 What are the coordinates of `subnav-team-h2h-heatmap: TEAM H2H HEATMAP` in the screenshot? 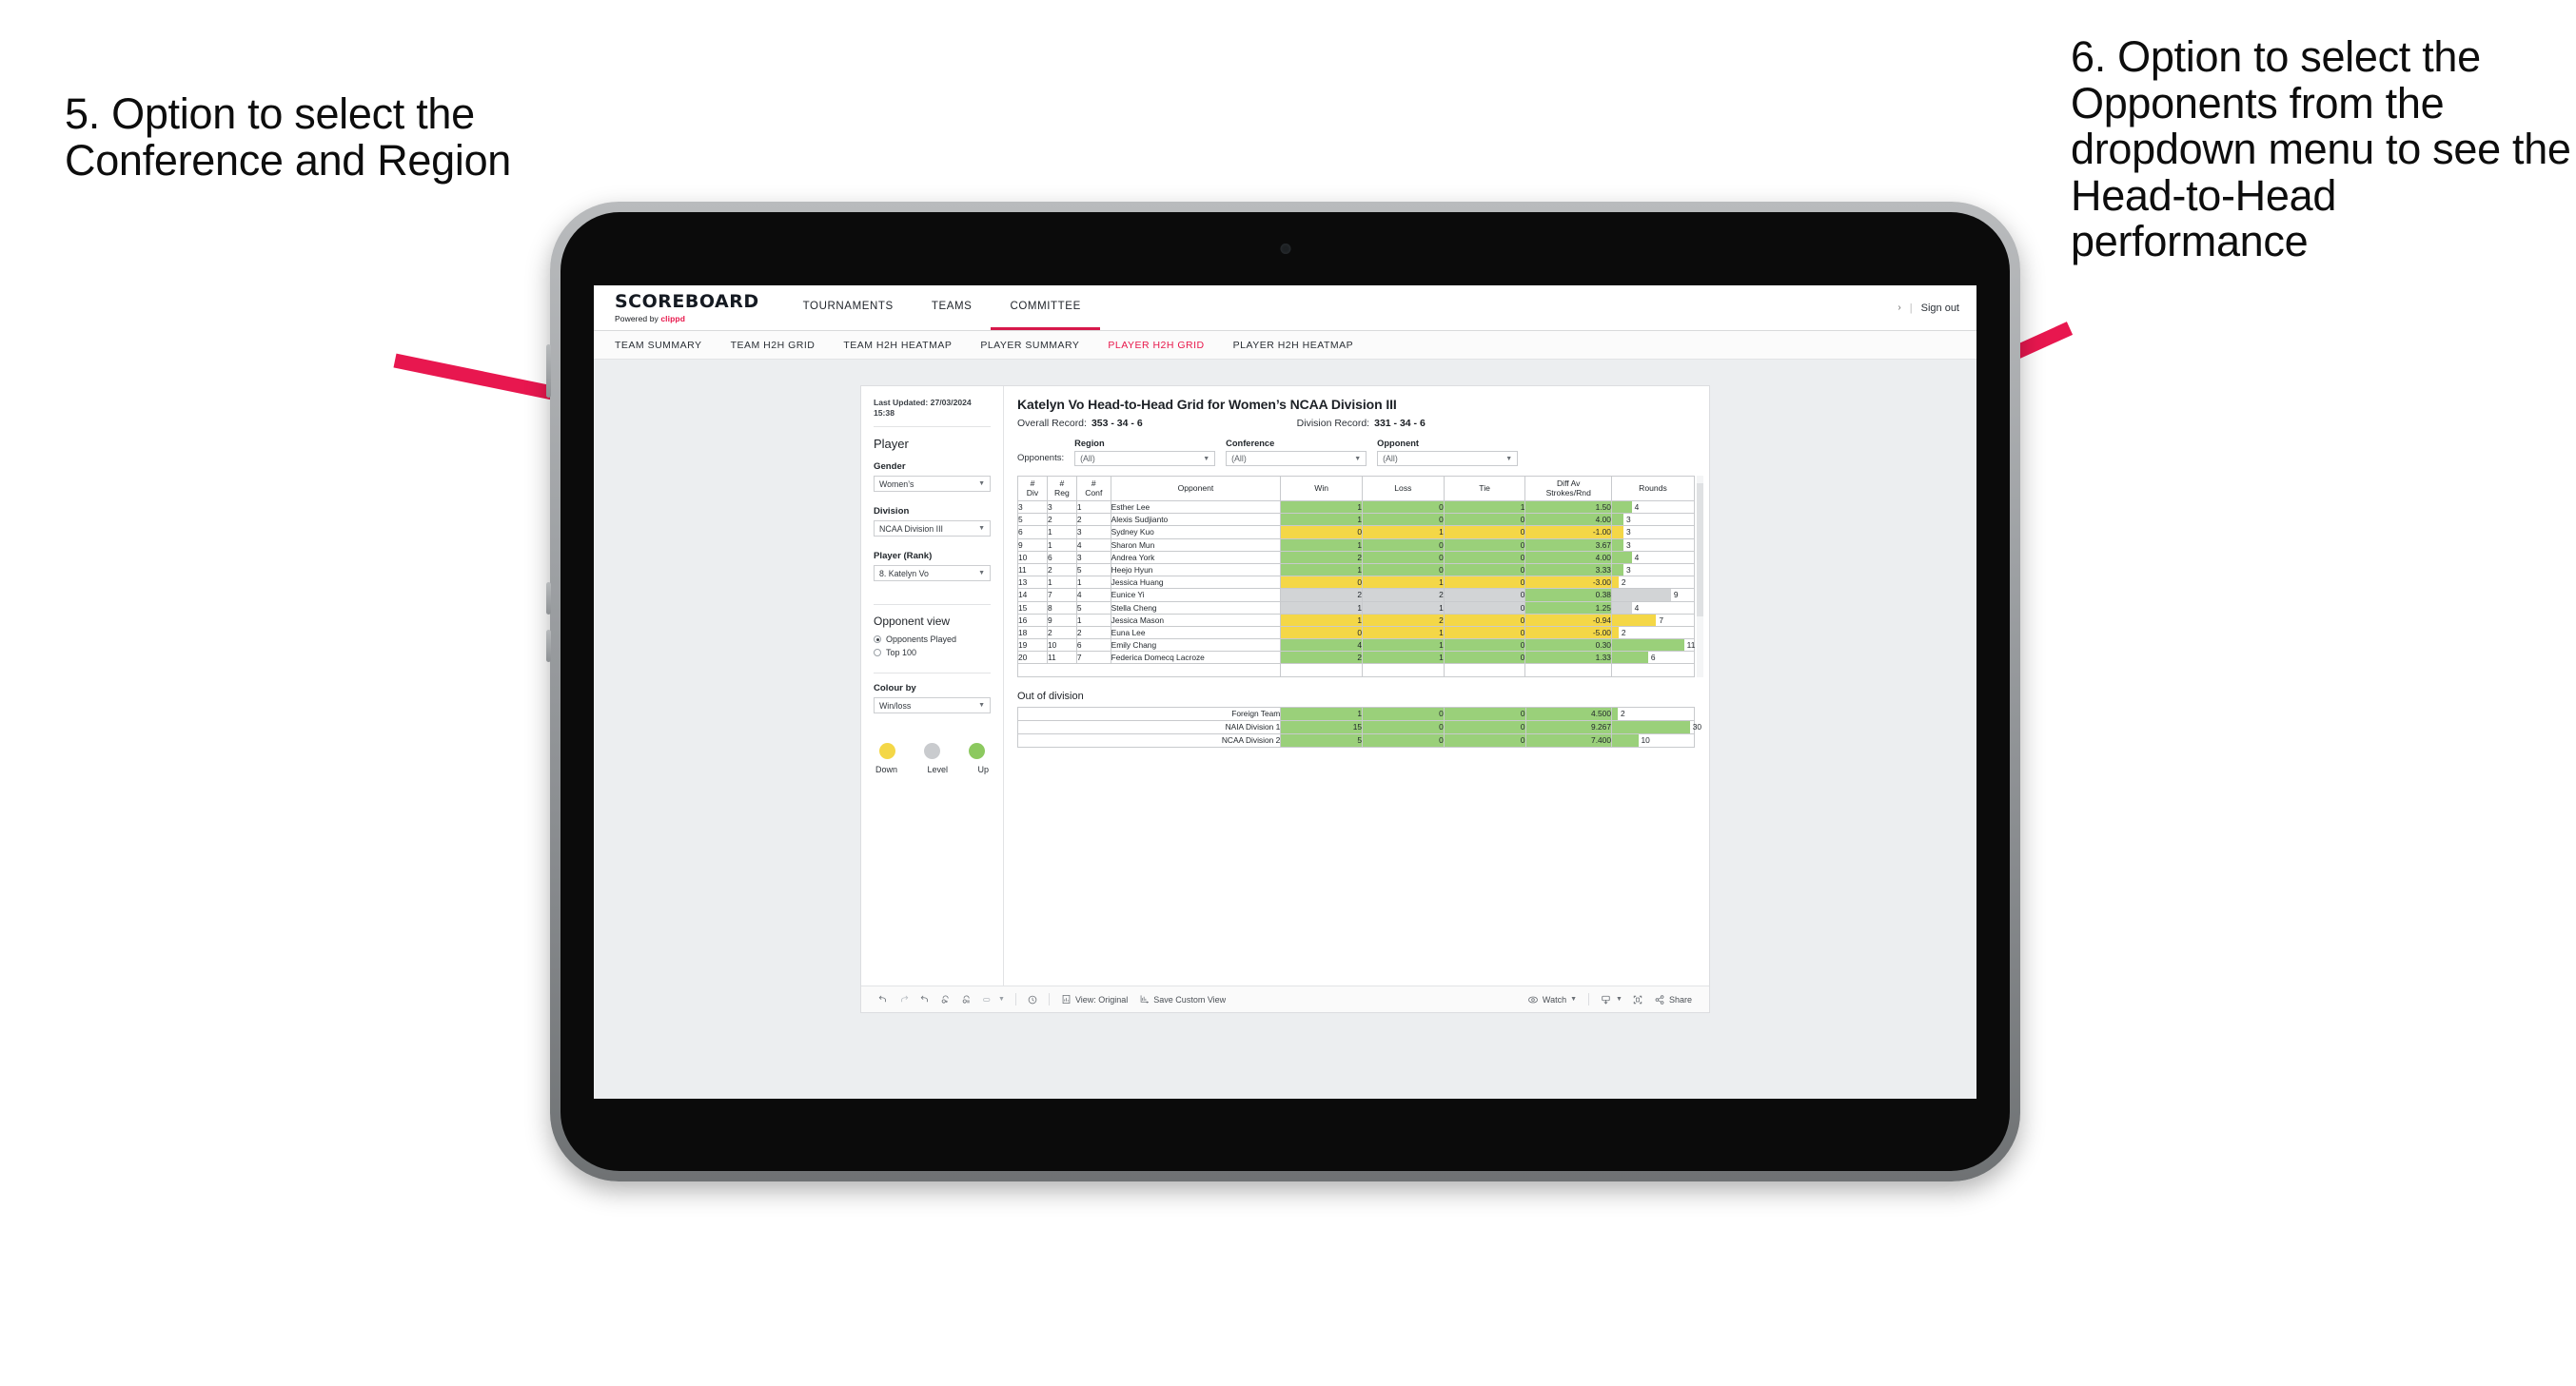 It's located at (907, 345).